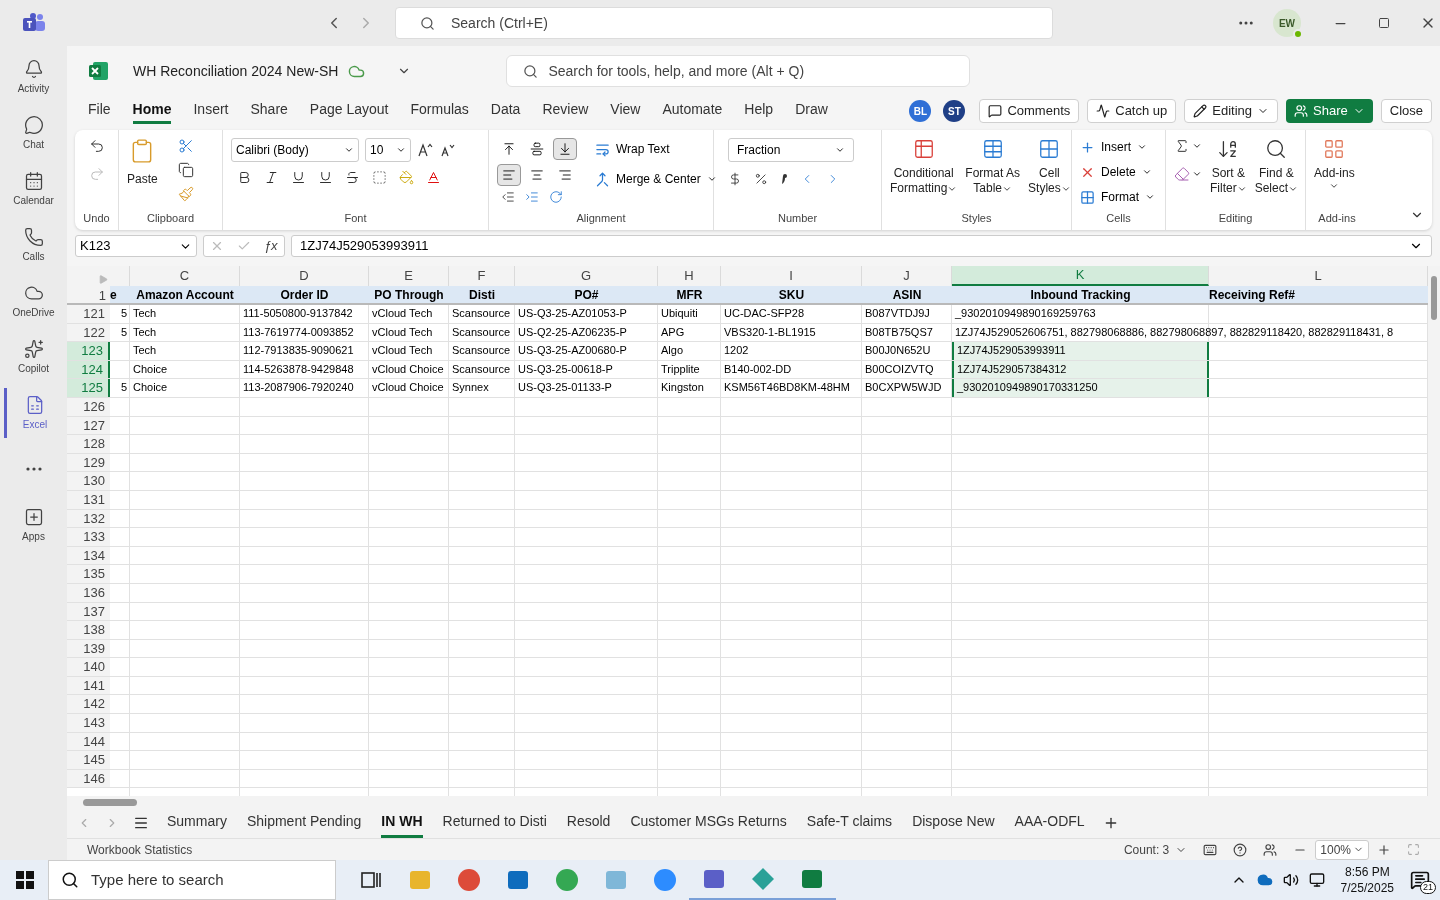 The width and height of the screenshot is (1440, 900). Describe the element at coordinates (1049, 823) in the screenshot. I see `sheet-tab: AAA-ODFL` at that location.